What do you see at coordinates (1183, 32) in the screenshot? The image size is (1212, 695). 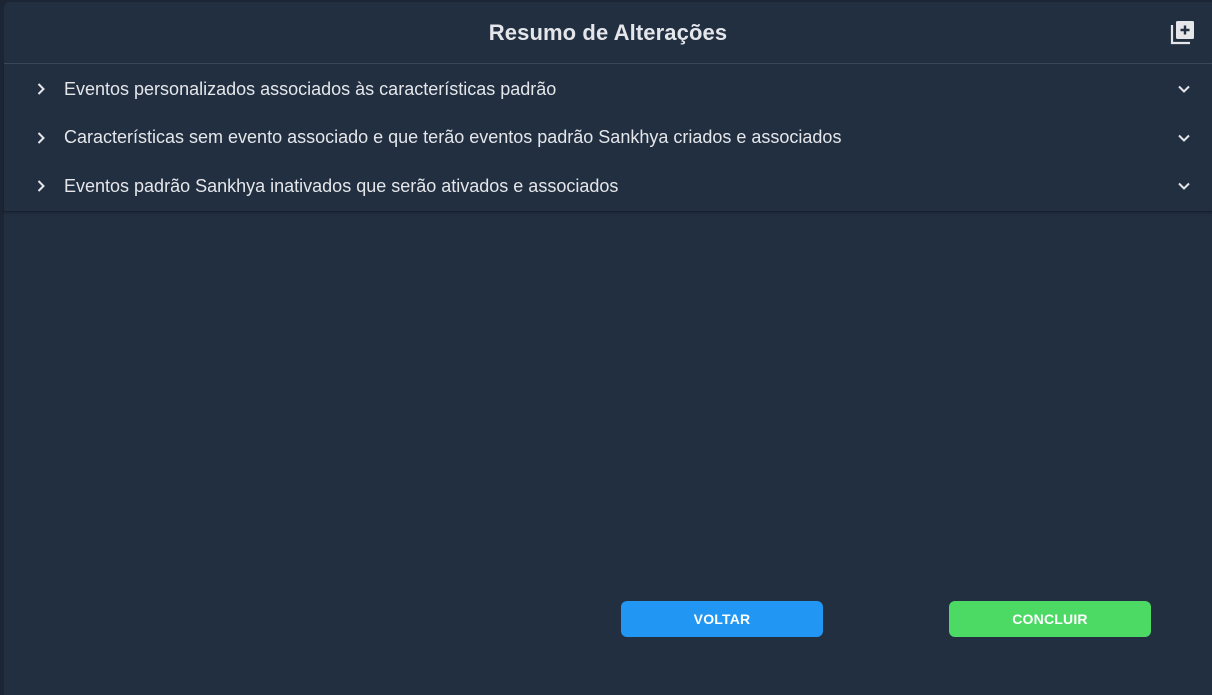 I see `add-window-icon` at bounding box center [1183, 32].